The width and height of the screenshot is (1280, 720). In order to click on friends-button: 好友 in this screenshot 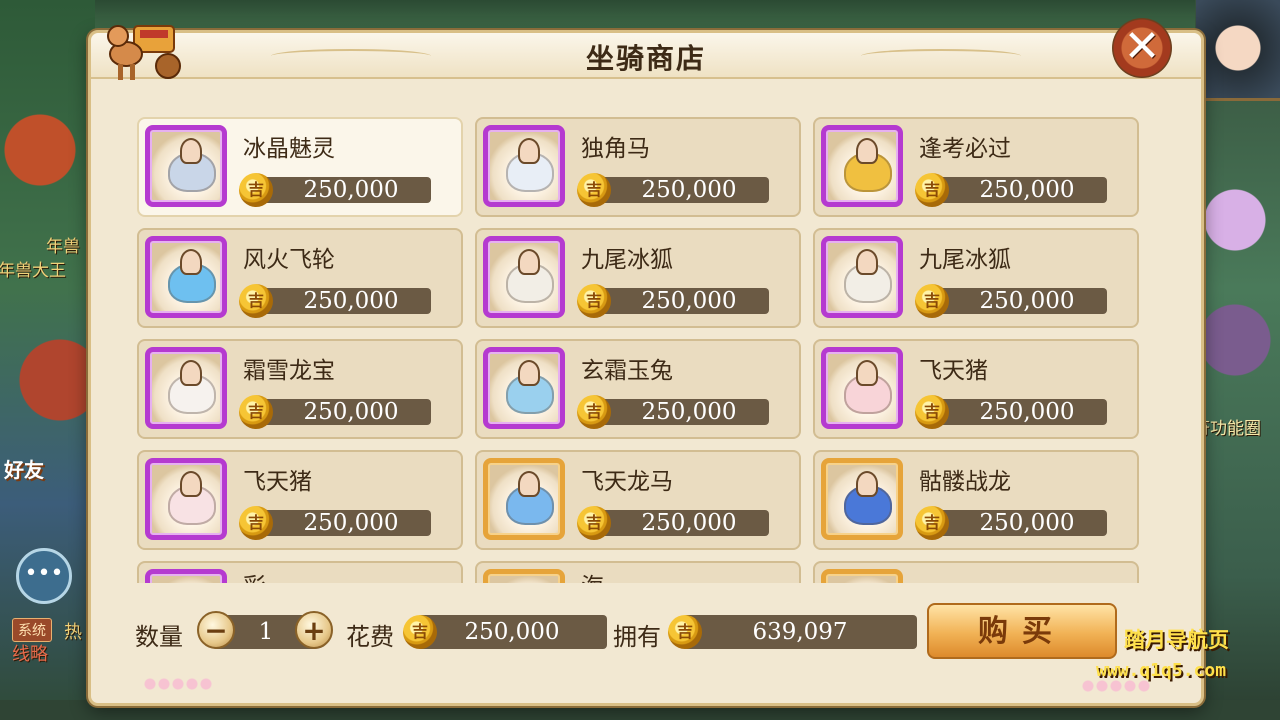, I will do `click(24, 486)`.